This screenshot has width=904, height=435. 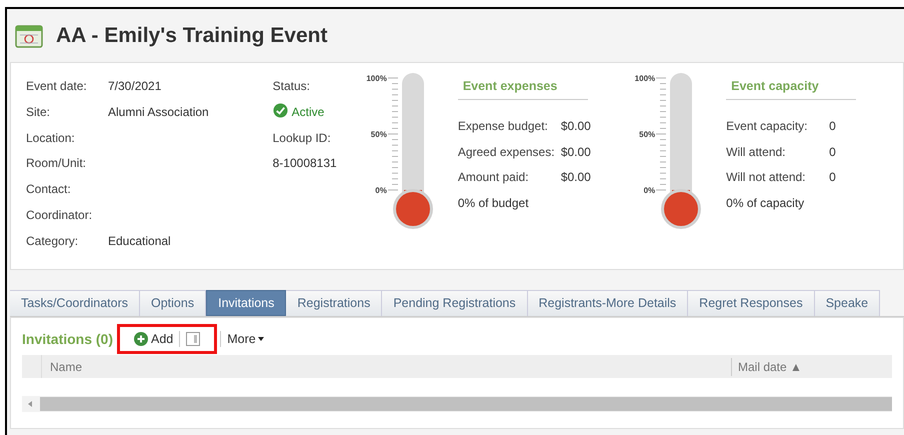 What do you see at coordinates (523, 88) in the screenshot?
I see `gauge-title: Event expenses` at bounding box center [523, 88].